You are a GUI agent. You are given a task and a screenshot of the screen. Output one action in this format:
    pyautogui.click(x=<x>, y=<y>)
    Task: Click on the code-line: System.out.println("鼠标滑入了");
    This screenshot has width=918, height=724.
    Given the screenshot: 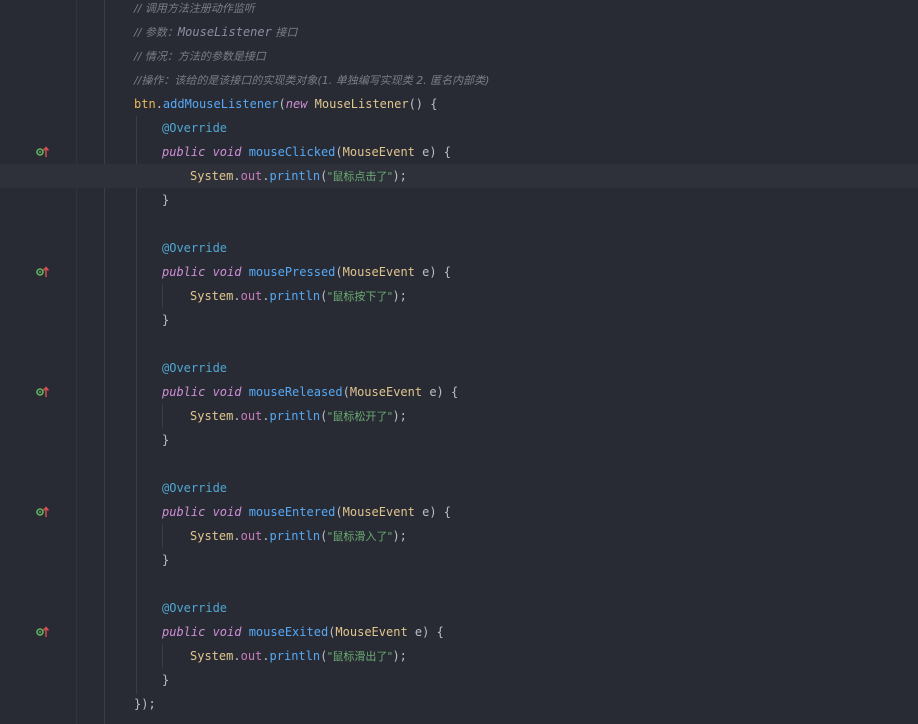 What is the action you would take?
    pyautogui.click(x=459, y=536)
    